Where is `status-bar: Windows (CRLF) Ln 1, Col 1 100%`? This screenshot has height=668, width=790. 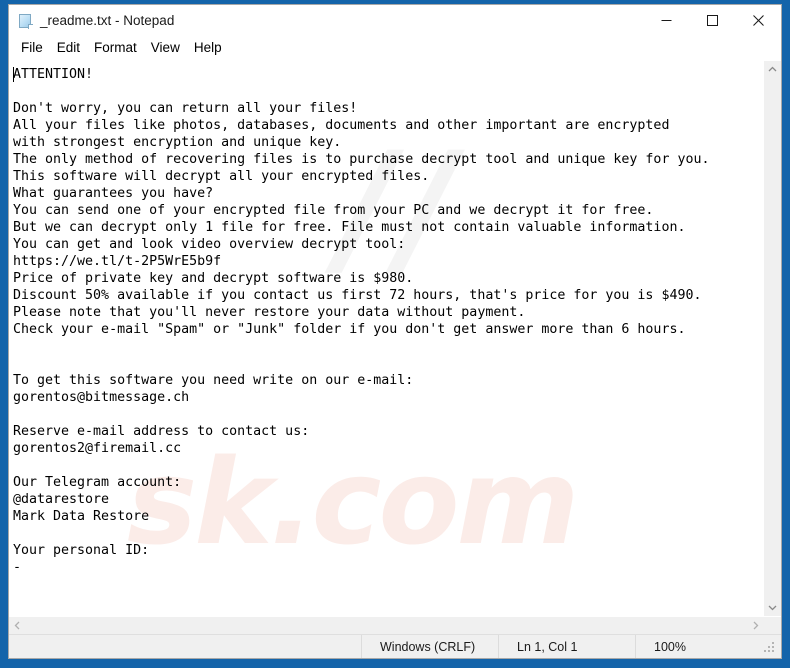
status-bar: Windows (CRLF) Ln 1, Col 1 100% is located at coordinates (395, 646).